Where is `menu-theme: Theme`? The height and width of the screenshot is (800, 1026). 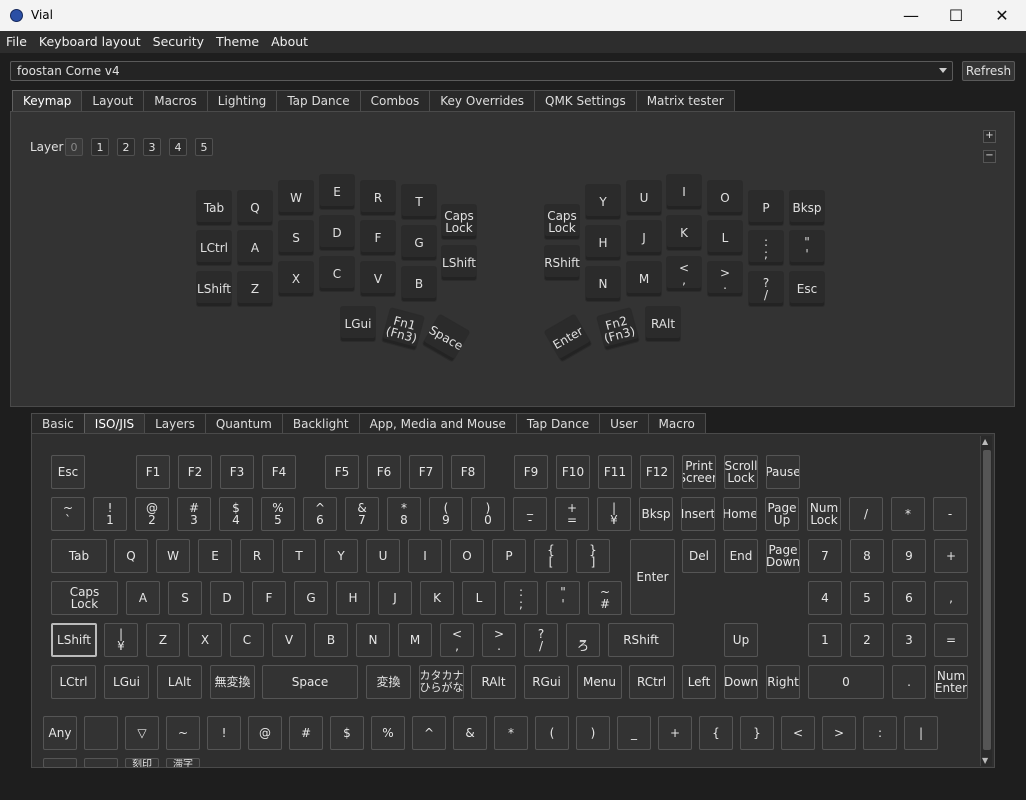 menu-theme: Theme is located at coordinates (237, 42).